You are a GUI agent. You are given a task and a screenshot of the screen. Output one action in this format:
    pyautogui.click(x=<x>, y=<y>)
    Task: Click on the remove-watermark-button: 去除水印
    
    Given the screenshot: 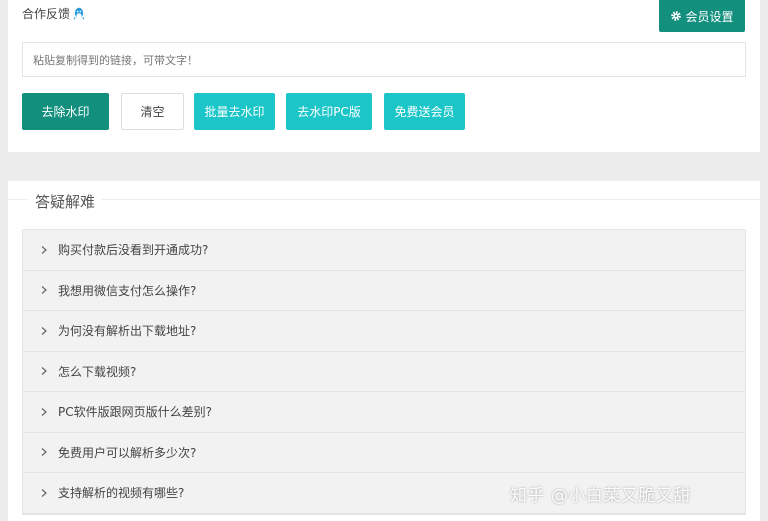 What is the action you would take?
    pyautogui.click(x=65, y=111)
    